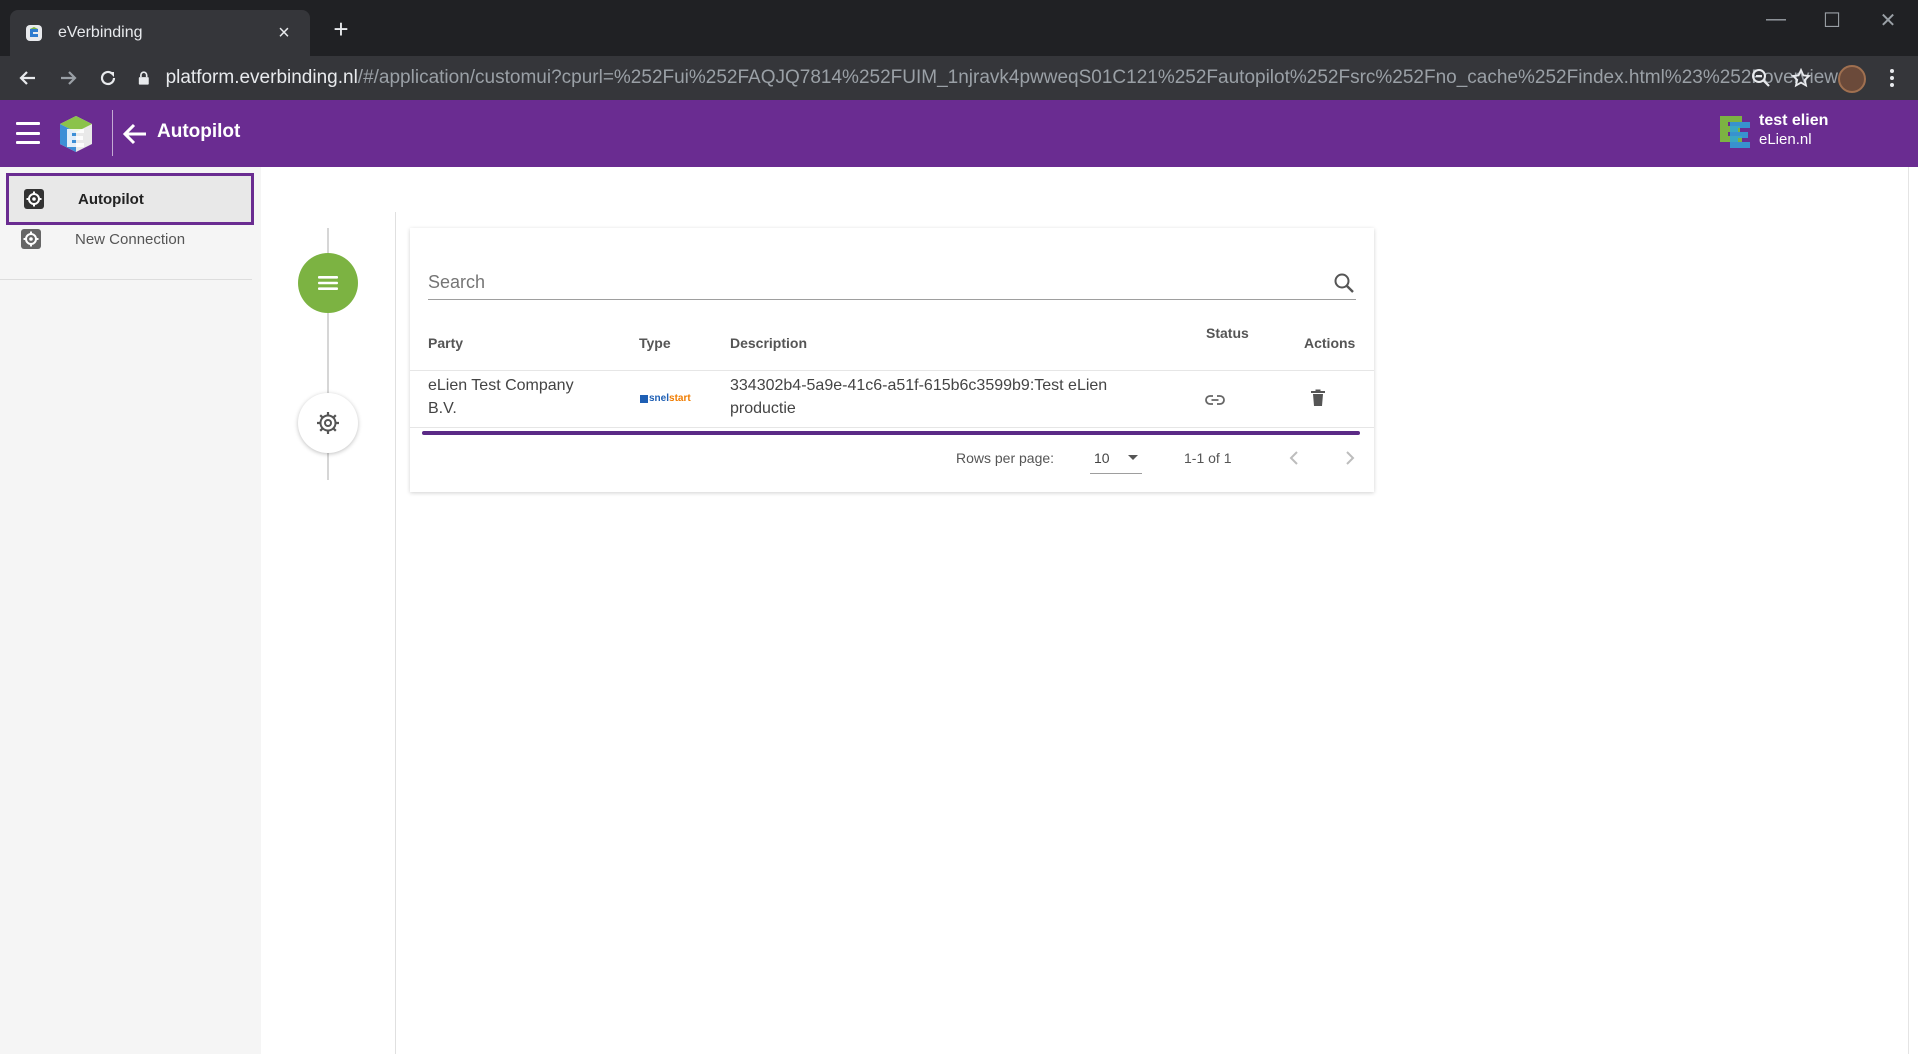 The image size is (1918, 1054). I want to click on window-minimize-button: —, so click(1776, 19).